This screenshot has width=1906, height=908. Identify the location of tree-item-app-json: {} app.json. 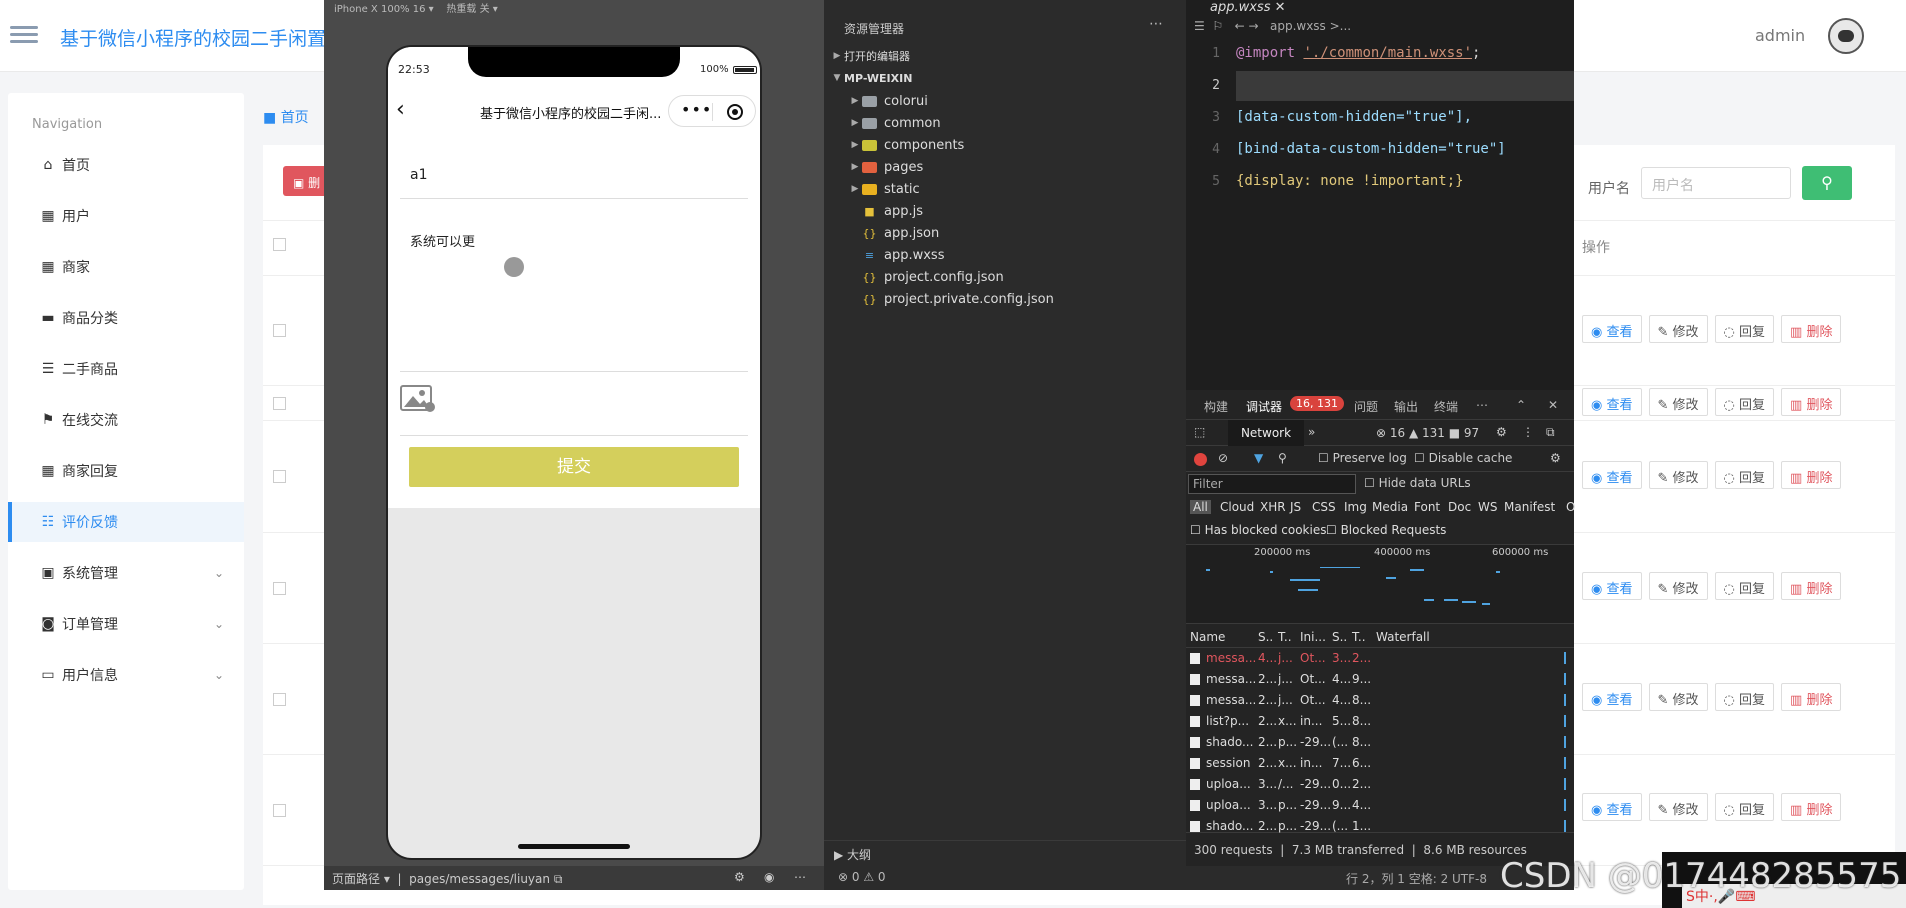
(901, 233).